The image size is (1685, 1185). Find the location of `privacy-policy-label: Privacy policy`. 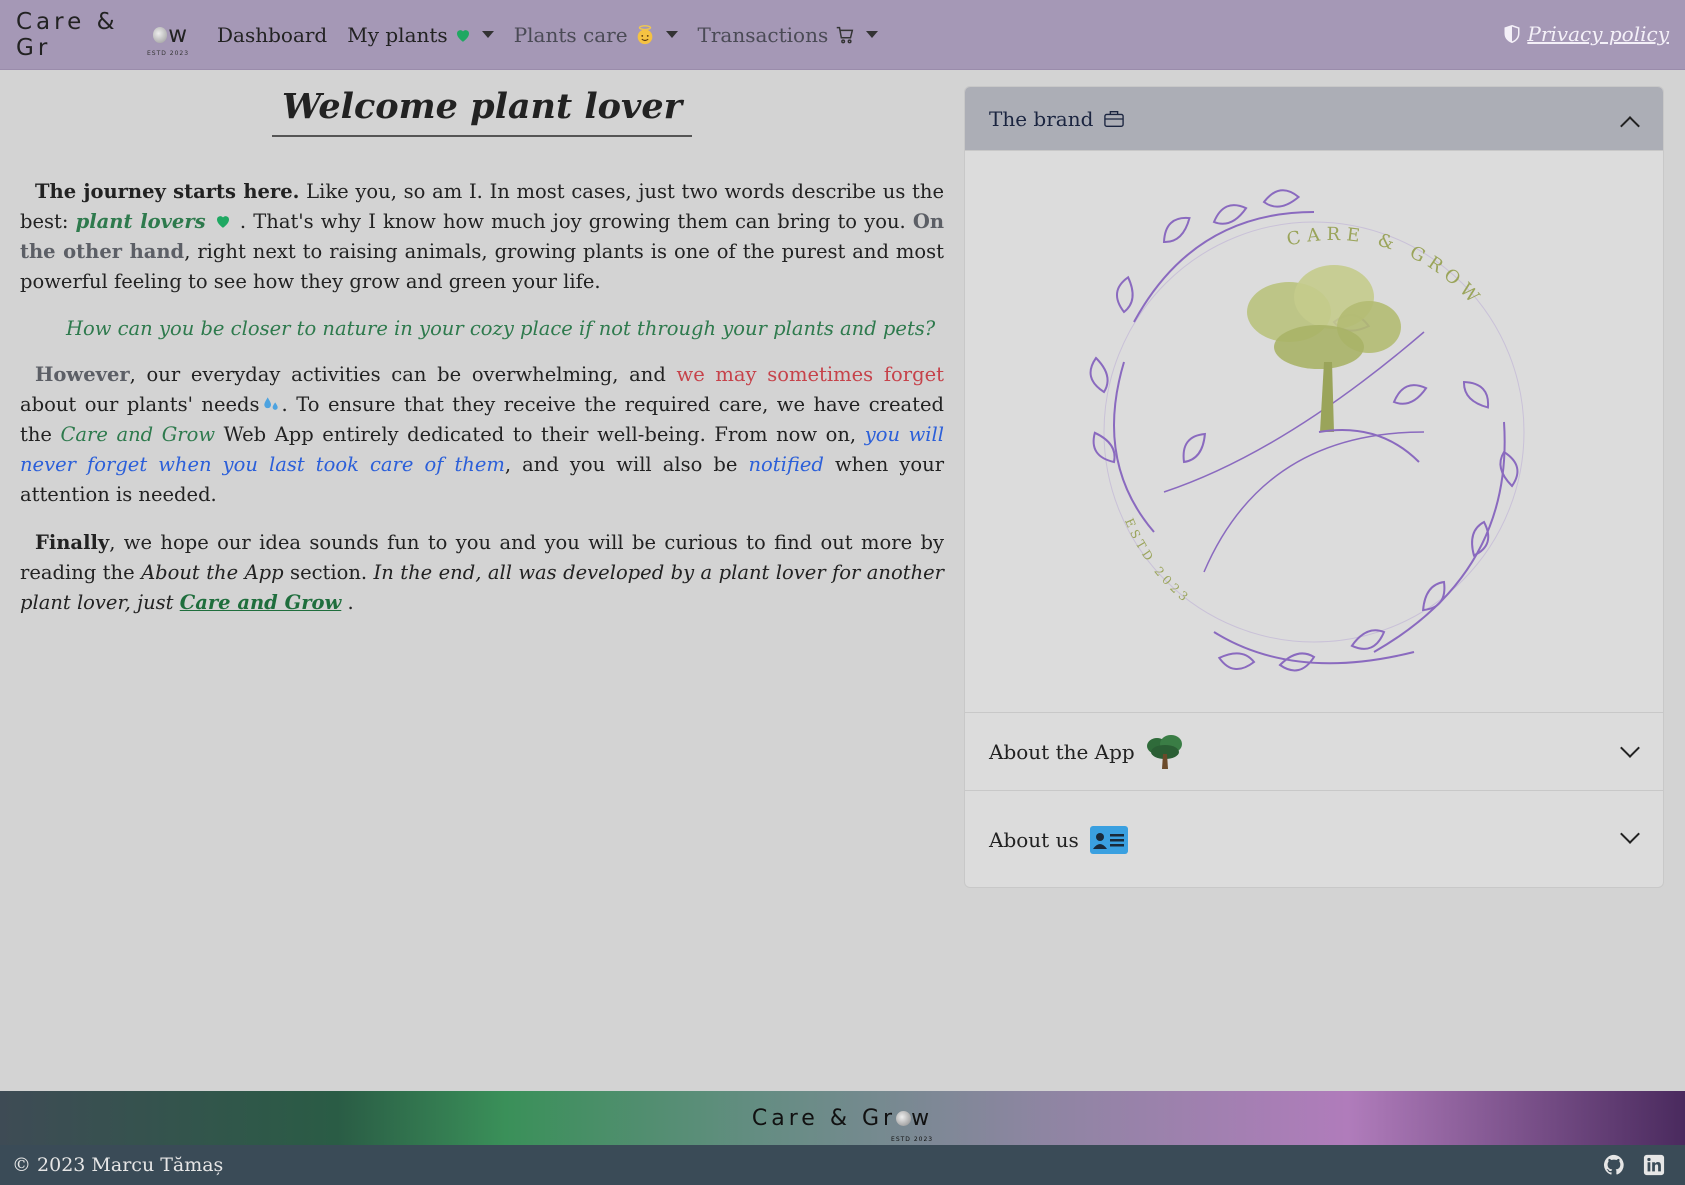

privacy-policy-label: Privacy policy is located at coordinates (1598, 34).